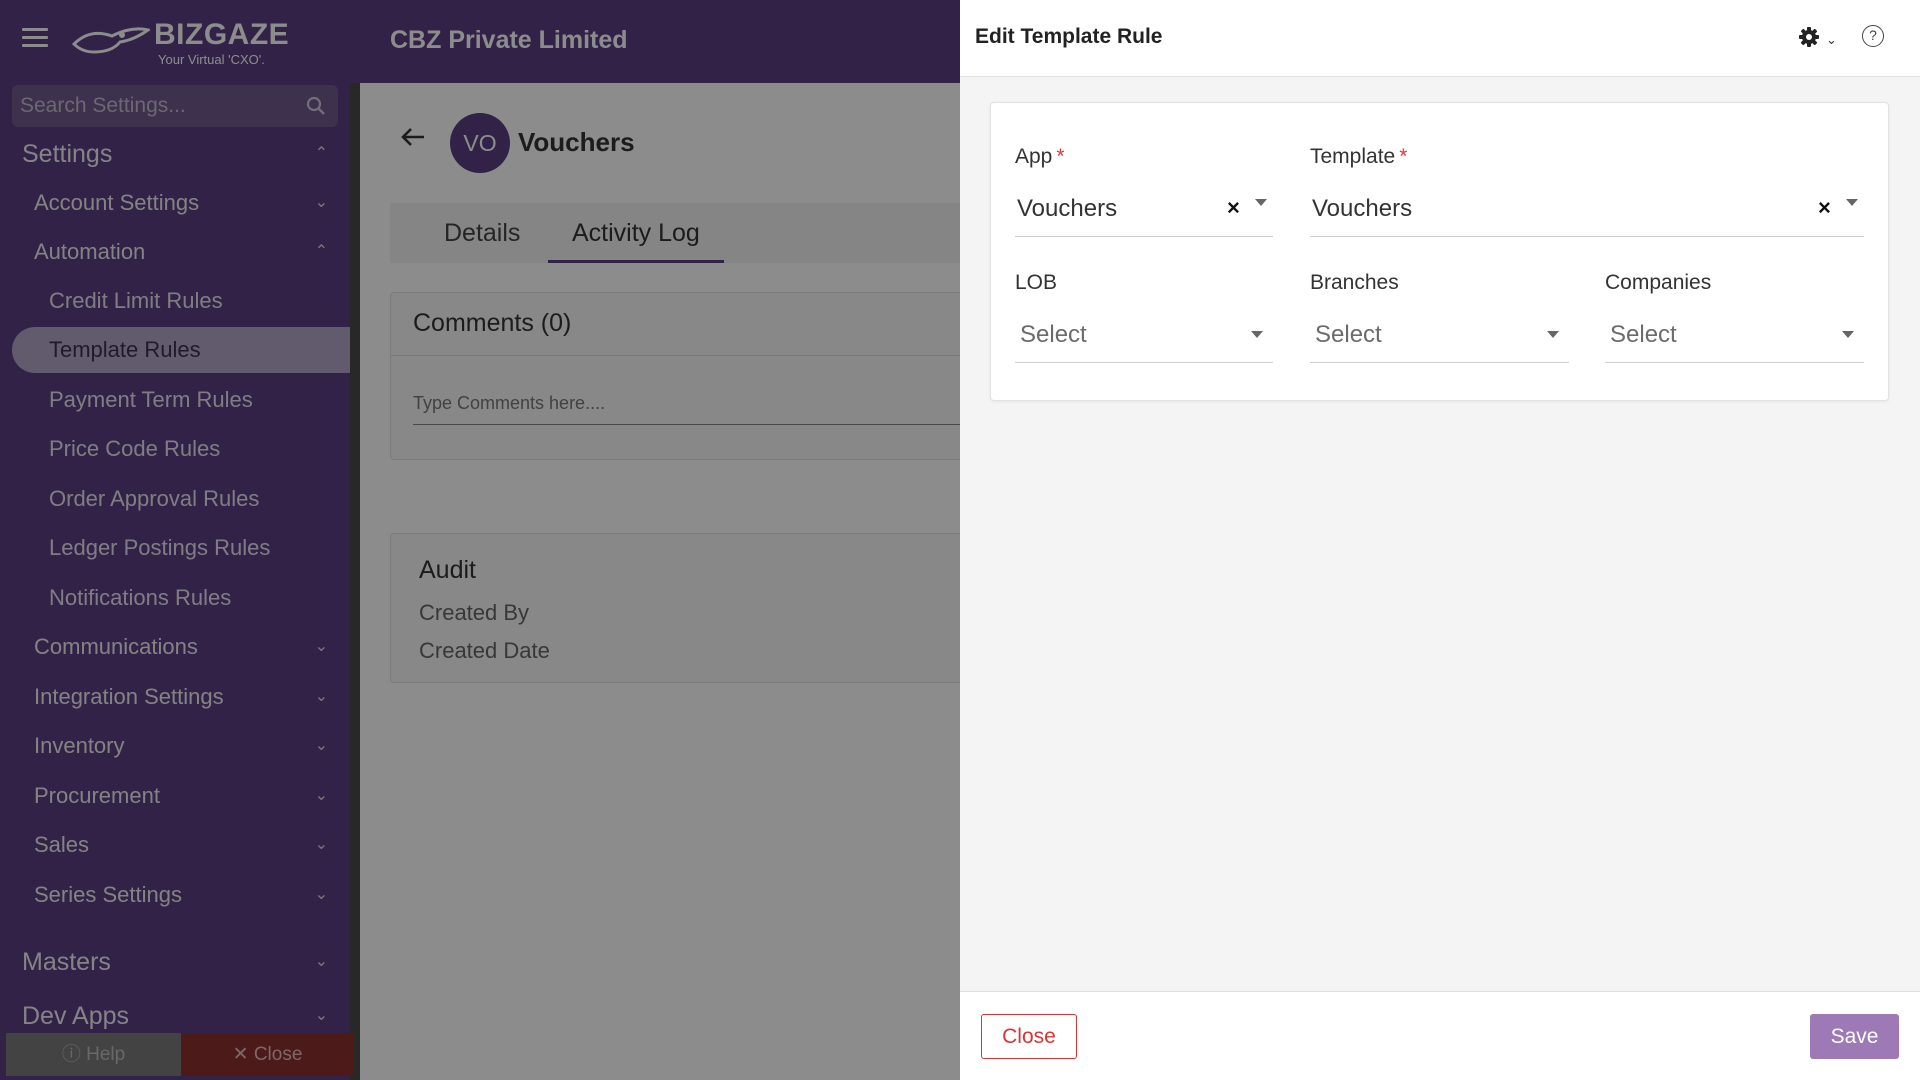 Image resolution: width=1920 pixels, height=1080 pixels. I want to click on template-select: Vouchers ×, so click(1587, 211).